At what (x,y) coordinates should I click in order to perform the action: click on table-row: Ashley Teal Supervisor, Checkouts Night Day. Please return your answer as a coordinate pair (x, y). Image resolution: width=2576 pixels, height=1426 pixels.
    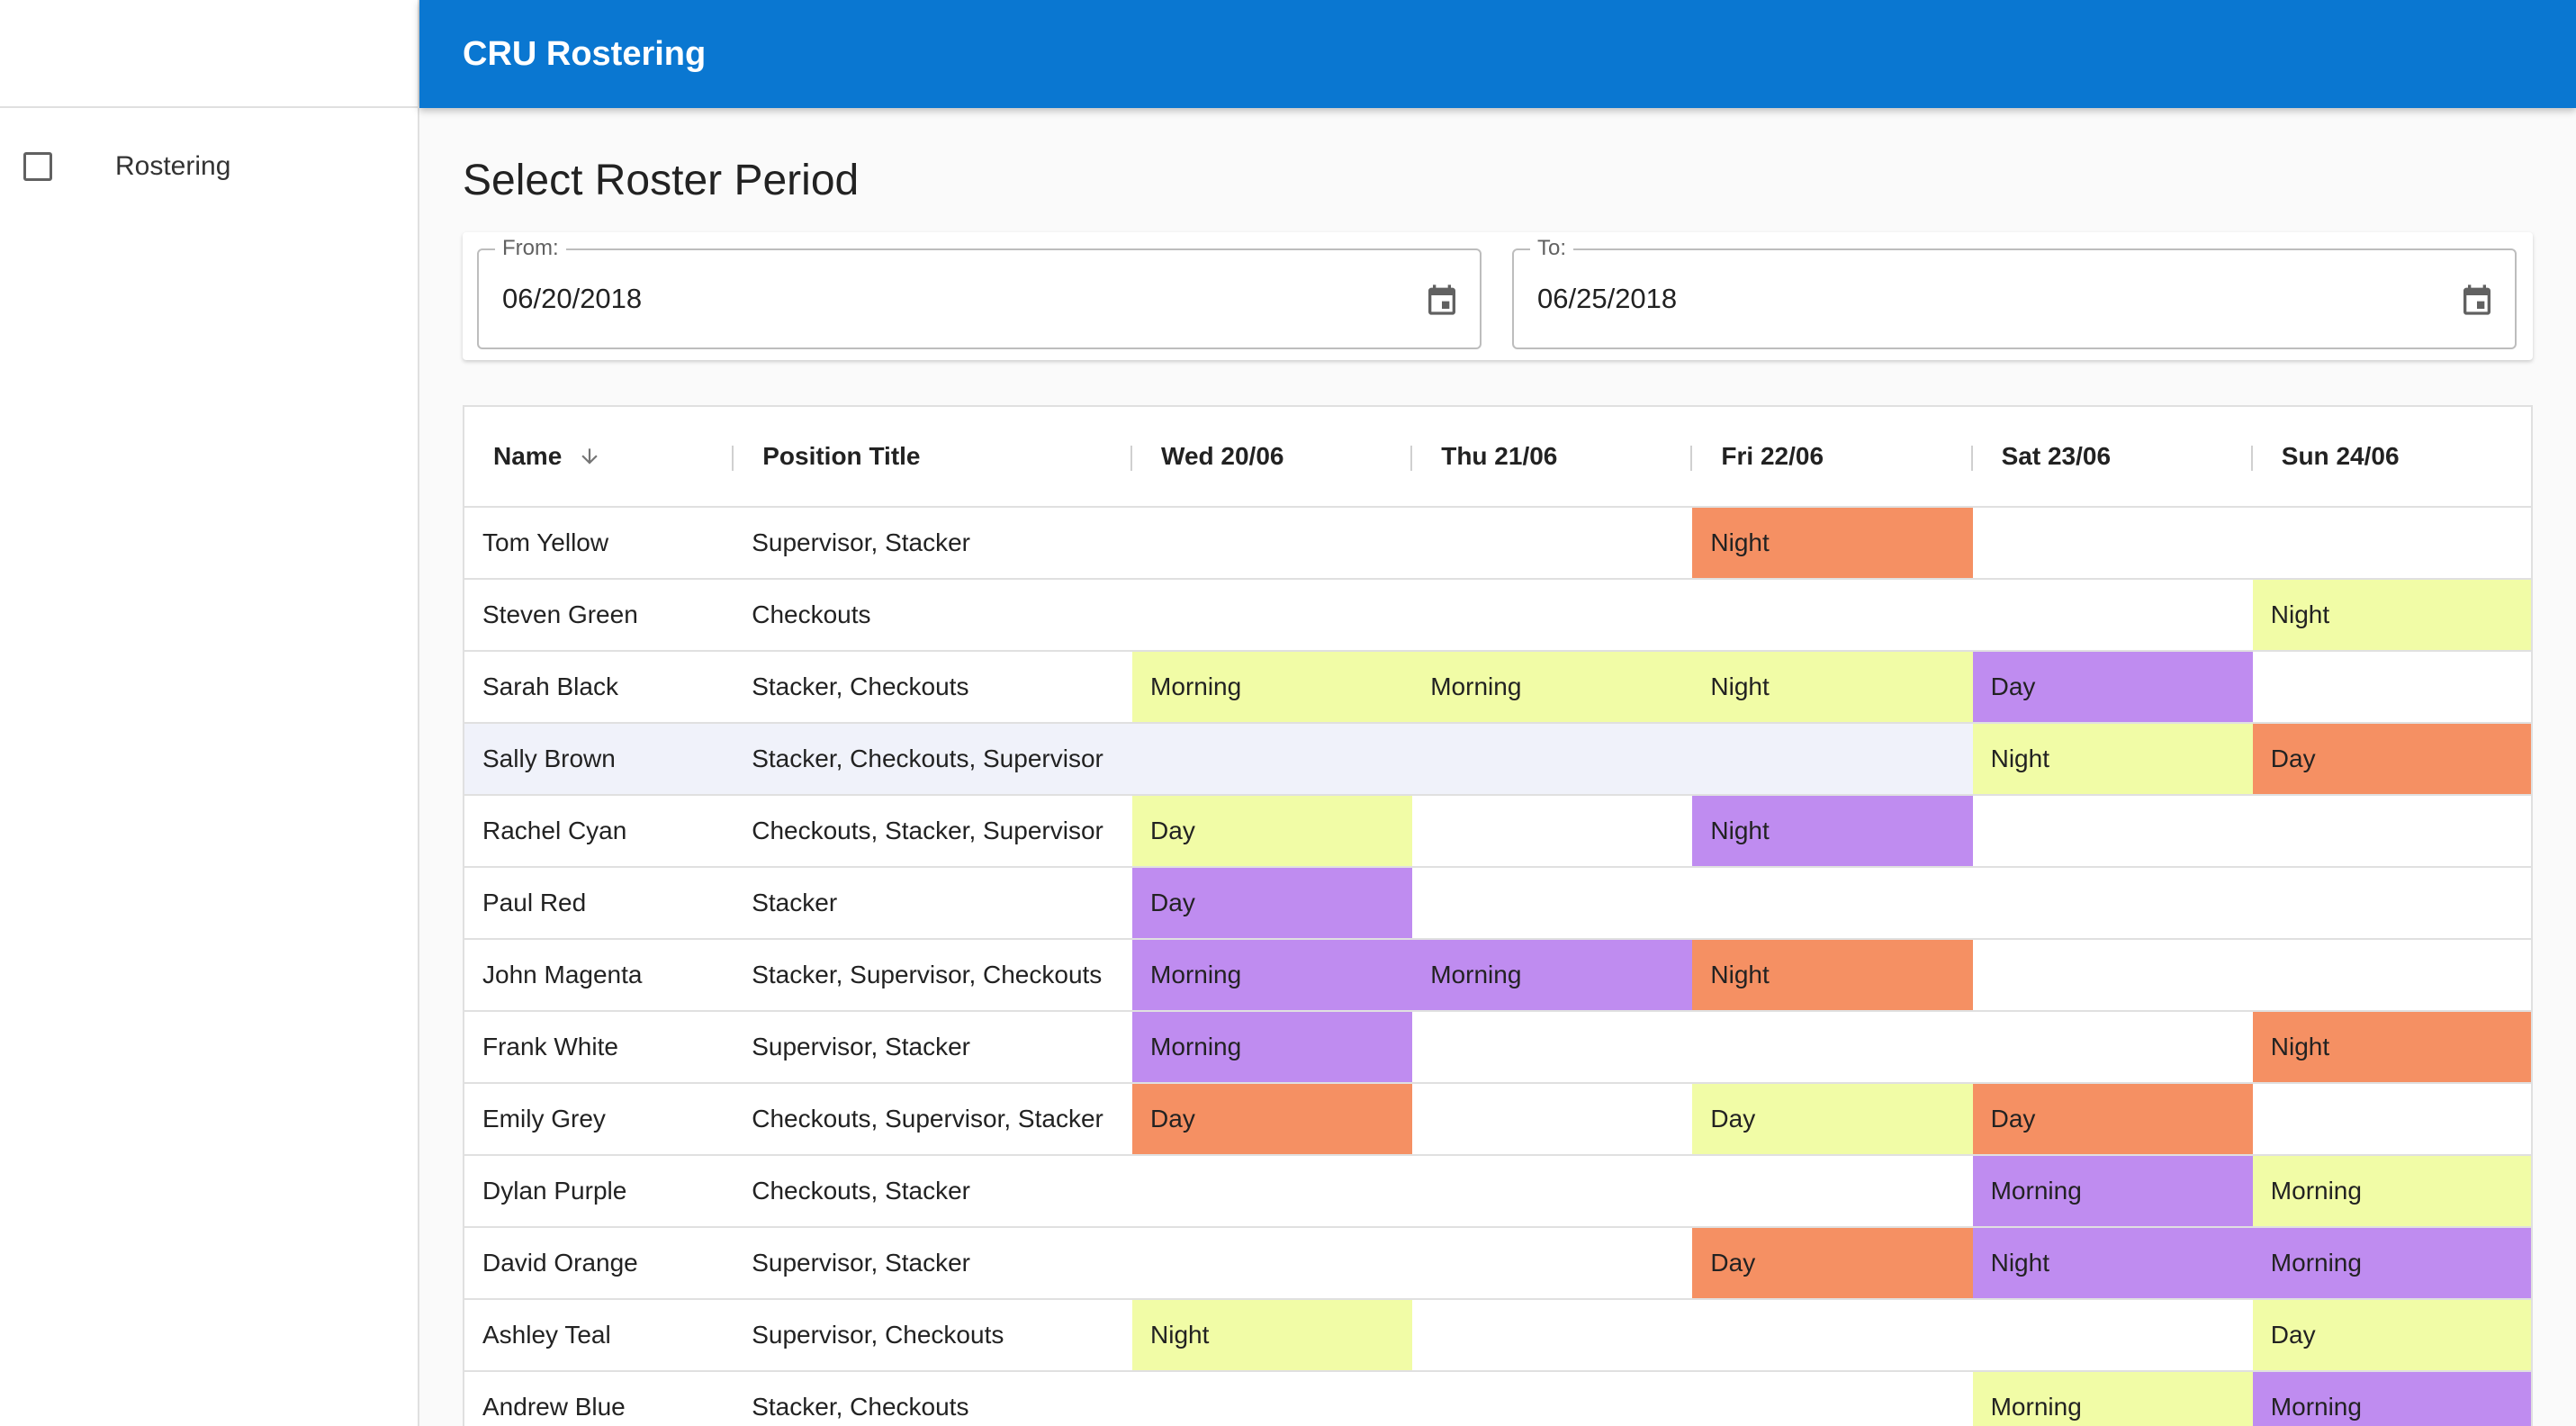
    Looking at the image, I should click on (1497, 1336).